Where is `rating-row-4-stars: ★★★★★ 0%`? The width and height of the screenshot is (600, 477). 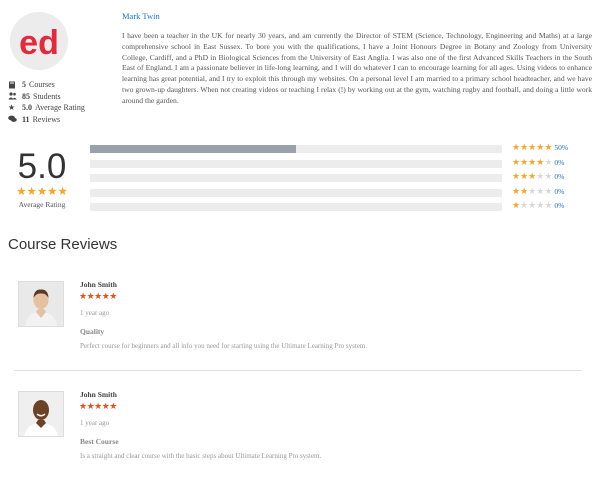 rating-row-4-stars: ★★★★★ 0% is located at coordinates (538, 162).